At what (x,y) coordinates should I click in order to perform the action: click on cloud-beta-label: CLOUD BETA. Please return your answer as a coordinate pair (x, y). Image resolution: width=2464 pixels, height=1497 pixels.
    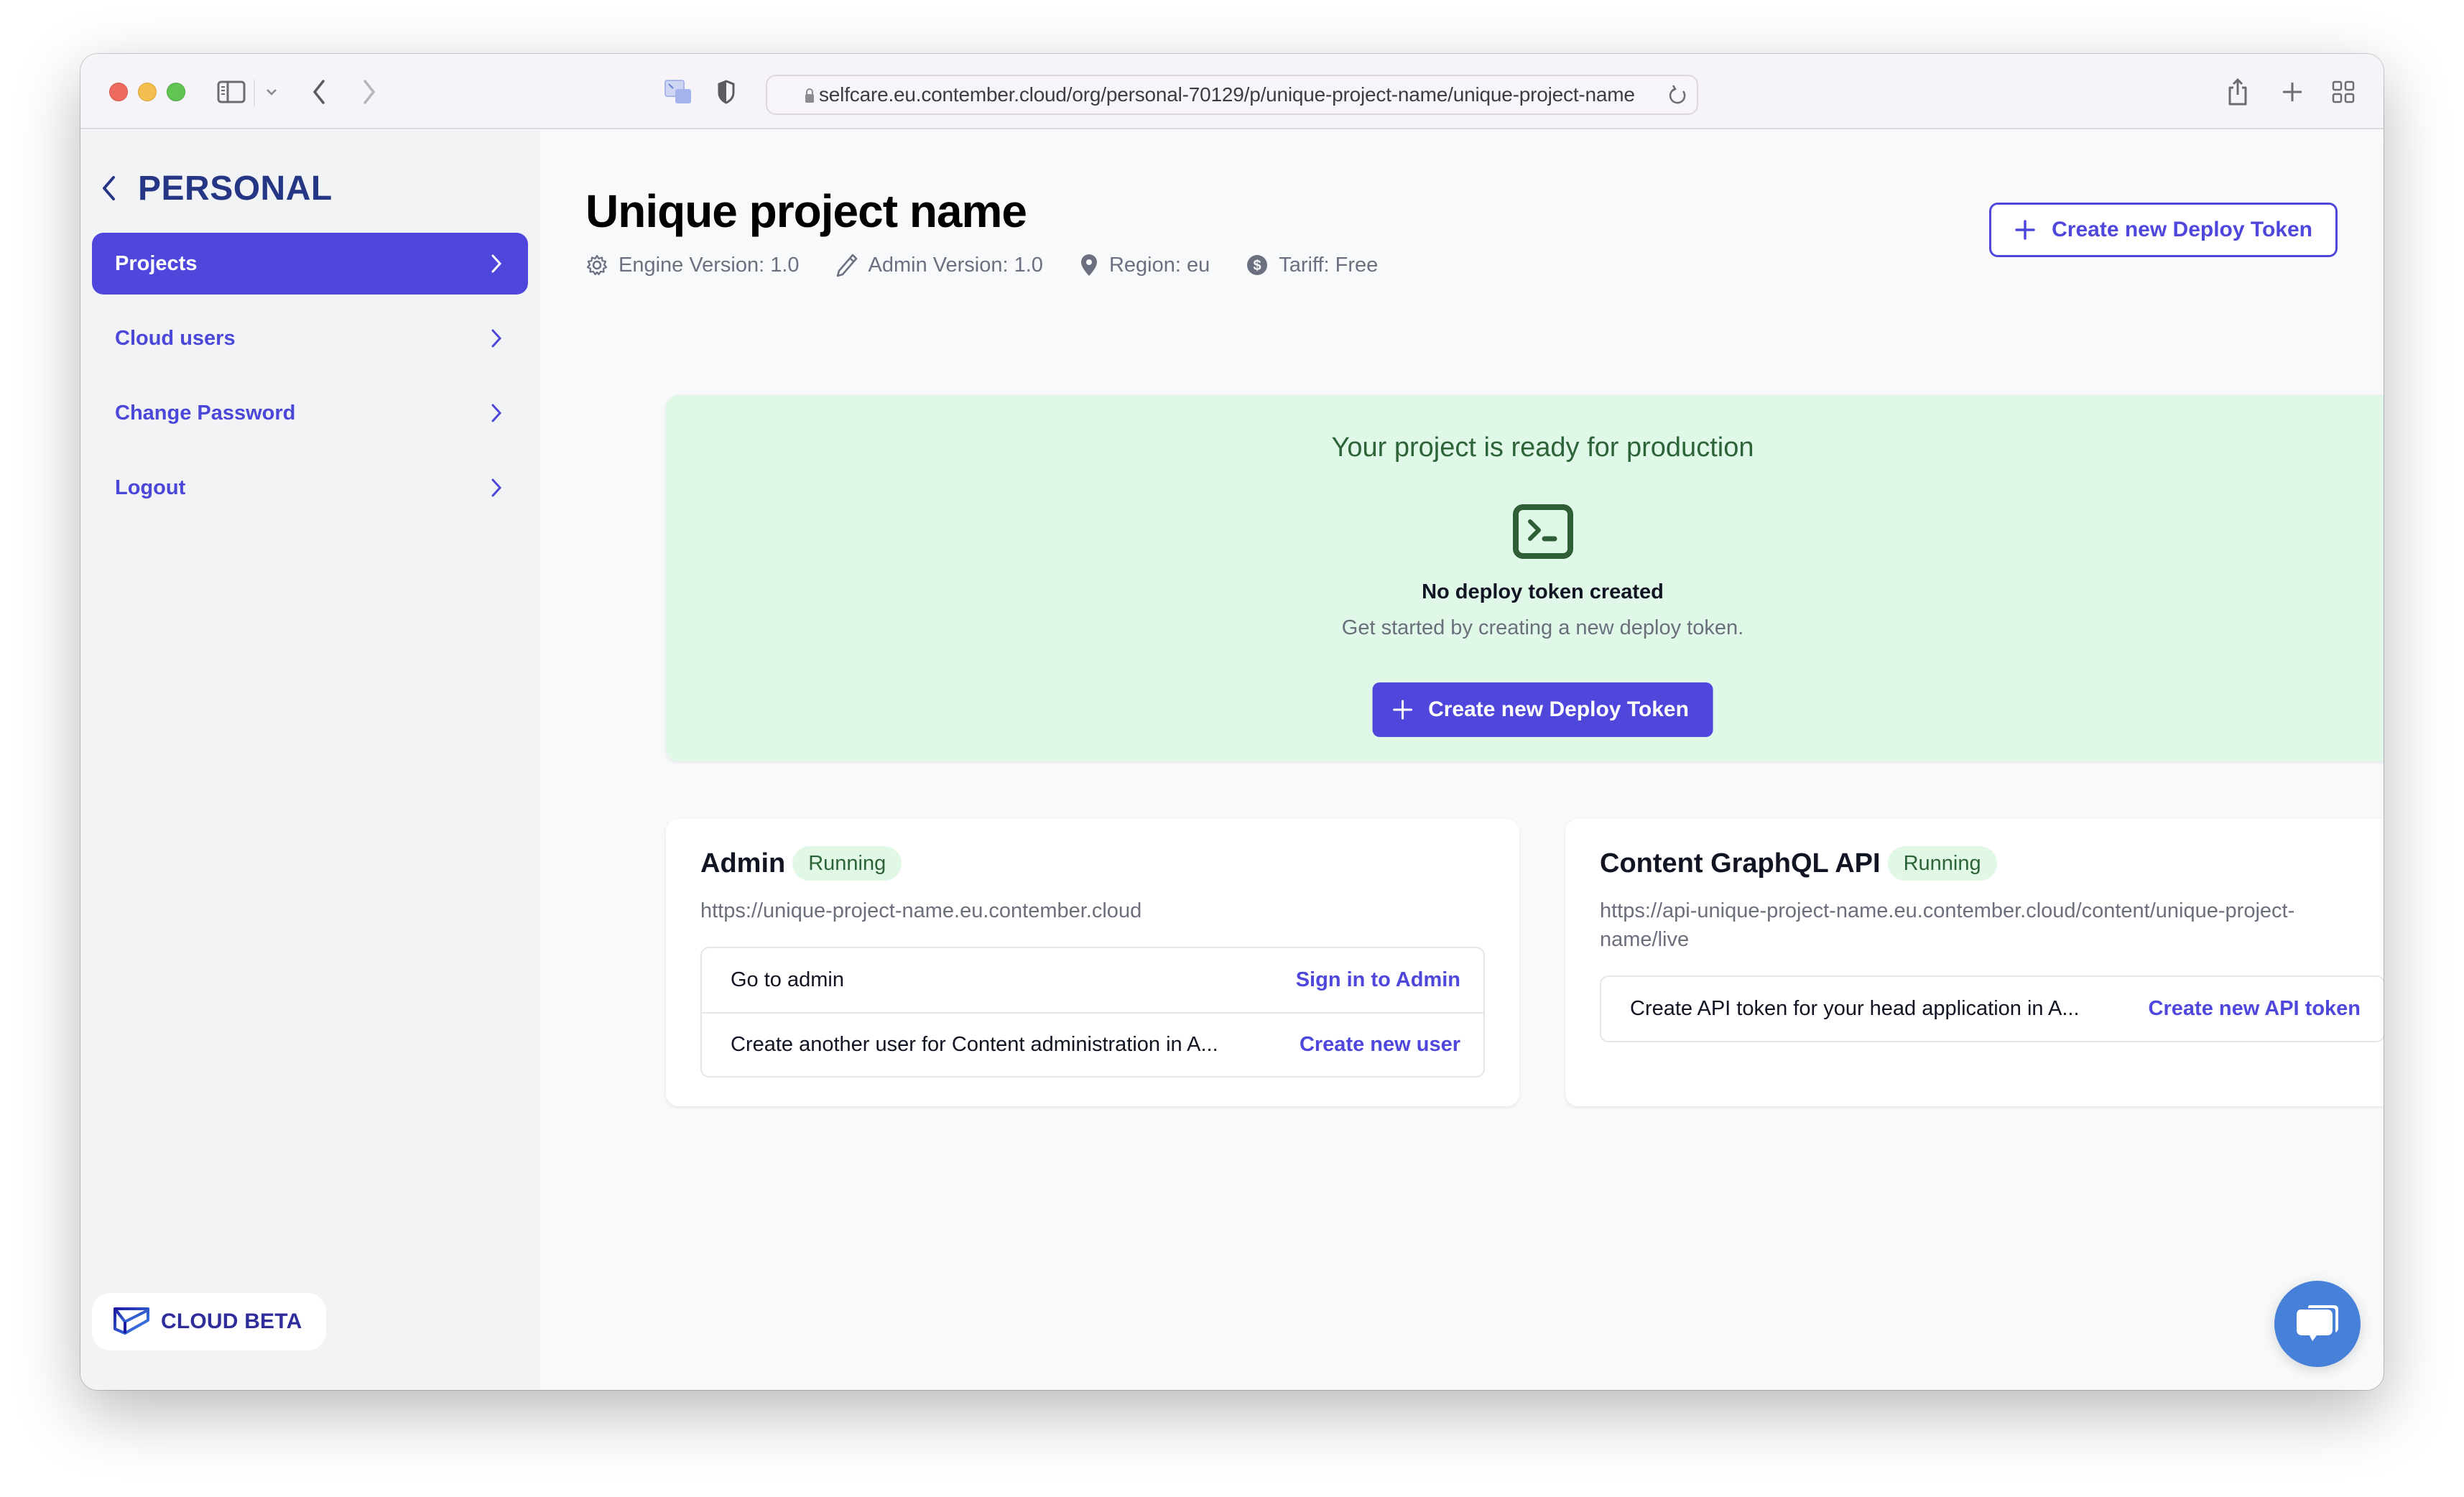
    Looking at the image, I should click on (231, 1321).